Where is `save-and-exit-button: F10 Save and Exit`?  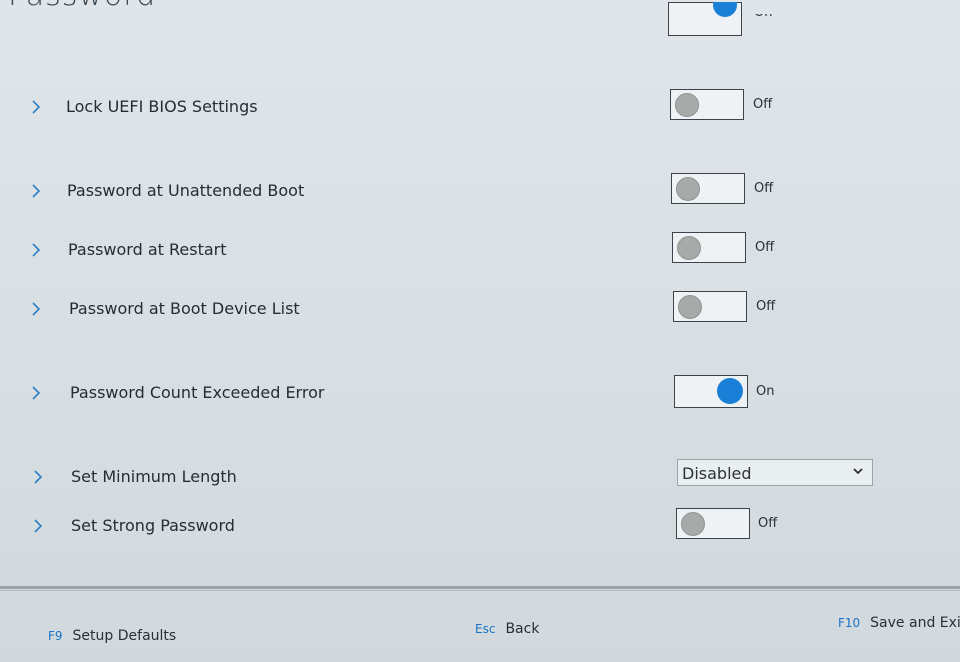
save-and-exit-button: F10 Save and Exit is located at coordinates (899, 623).